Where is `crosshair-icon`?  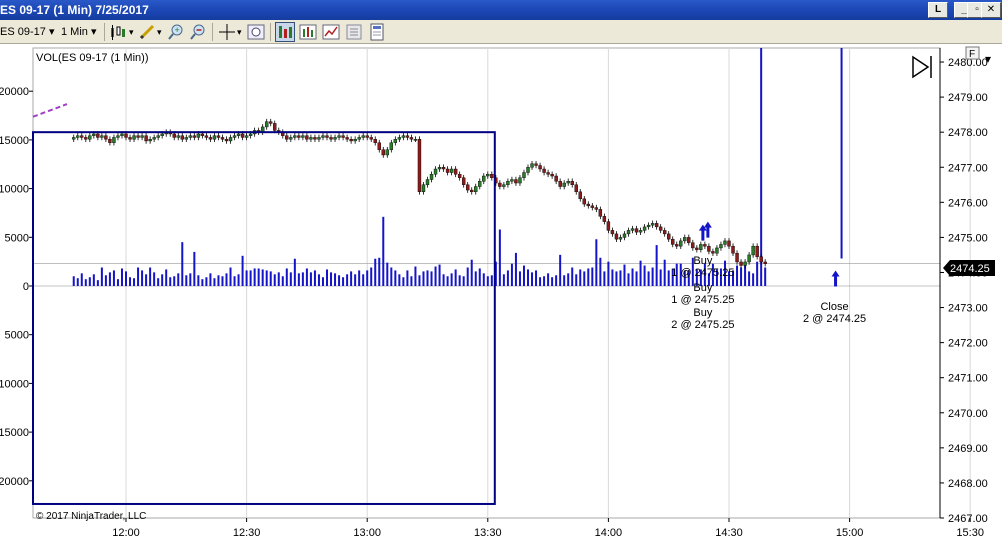
crosshair-icon is located at coordinates (227, 32).